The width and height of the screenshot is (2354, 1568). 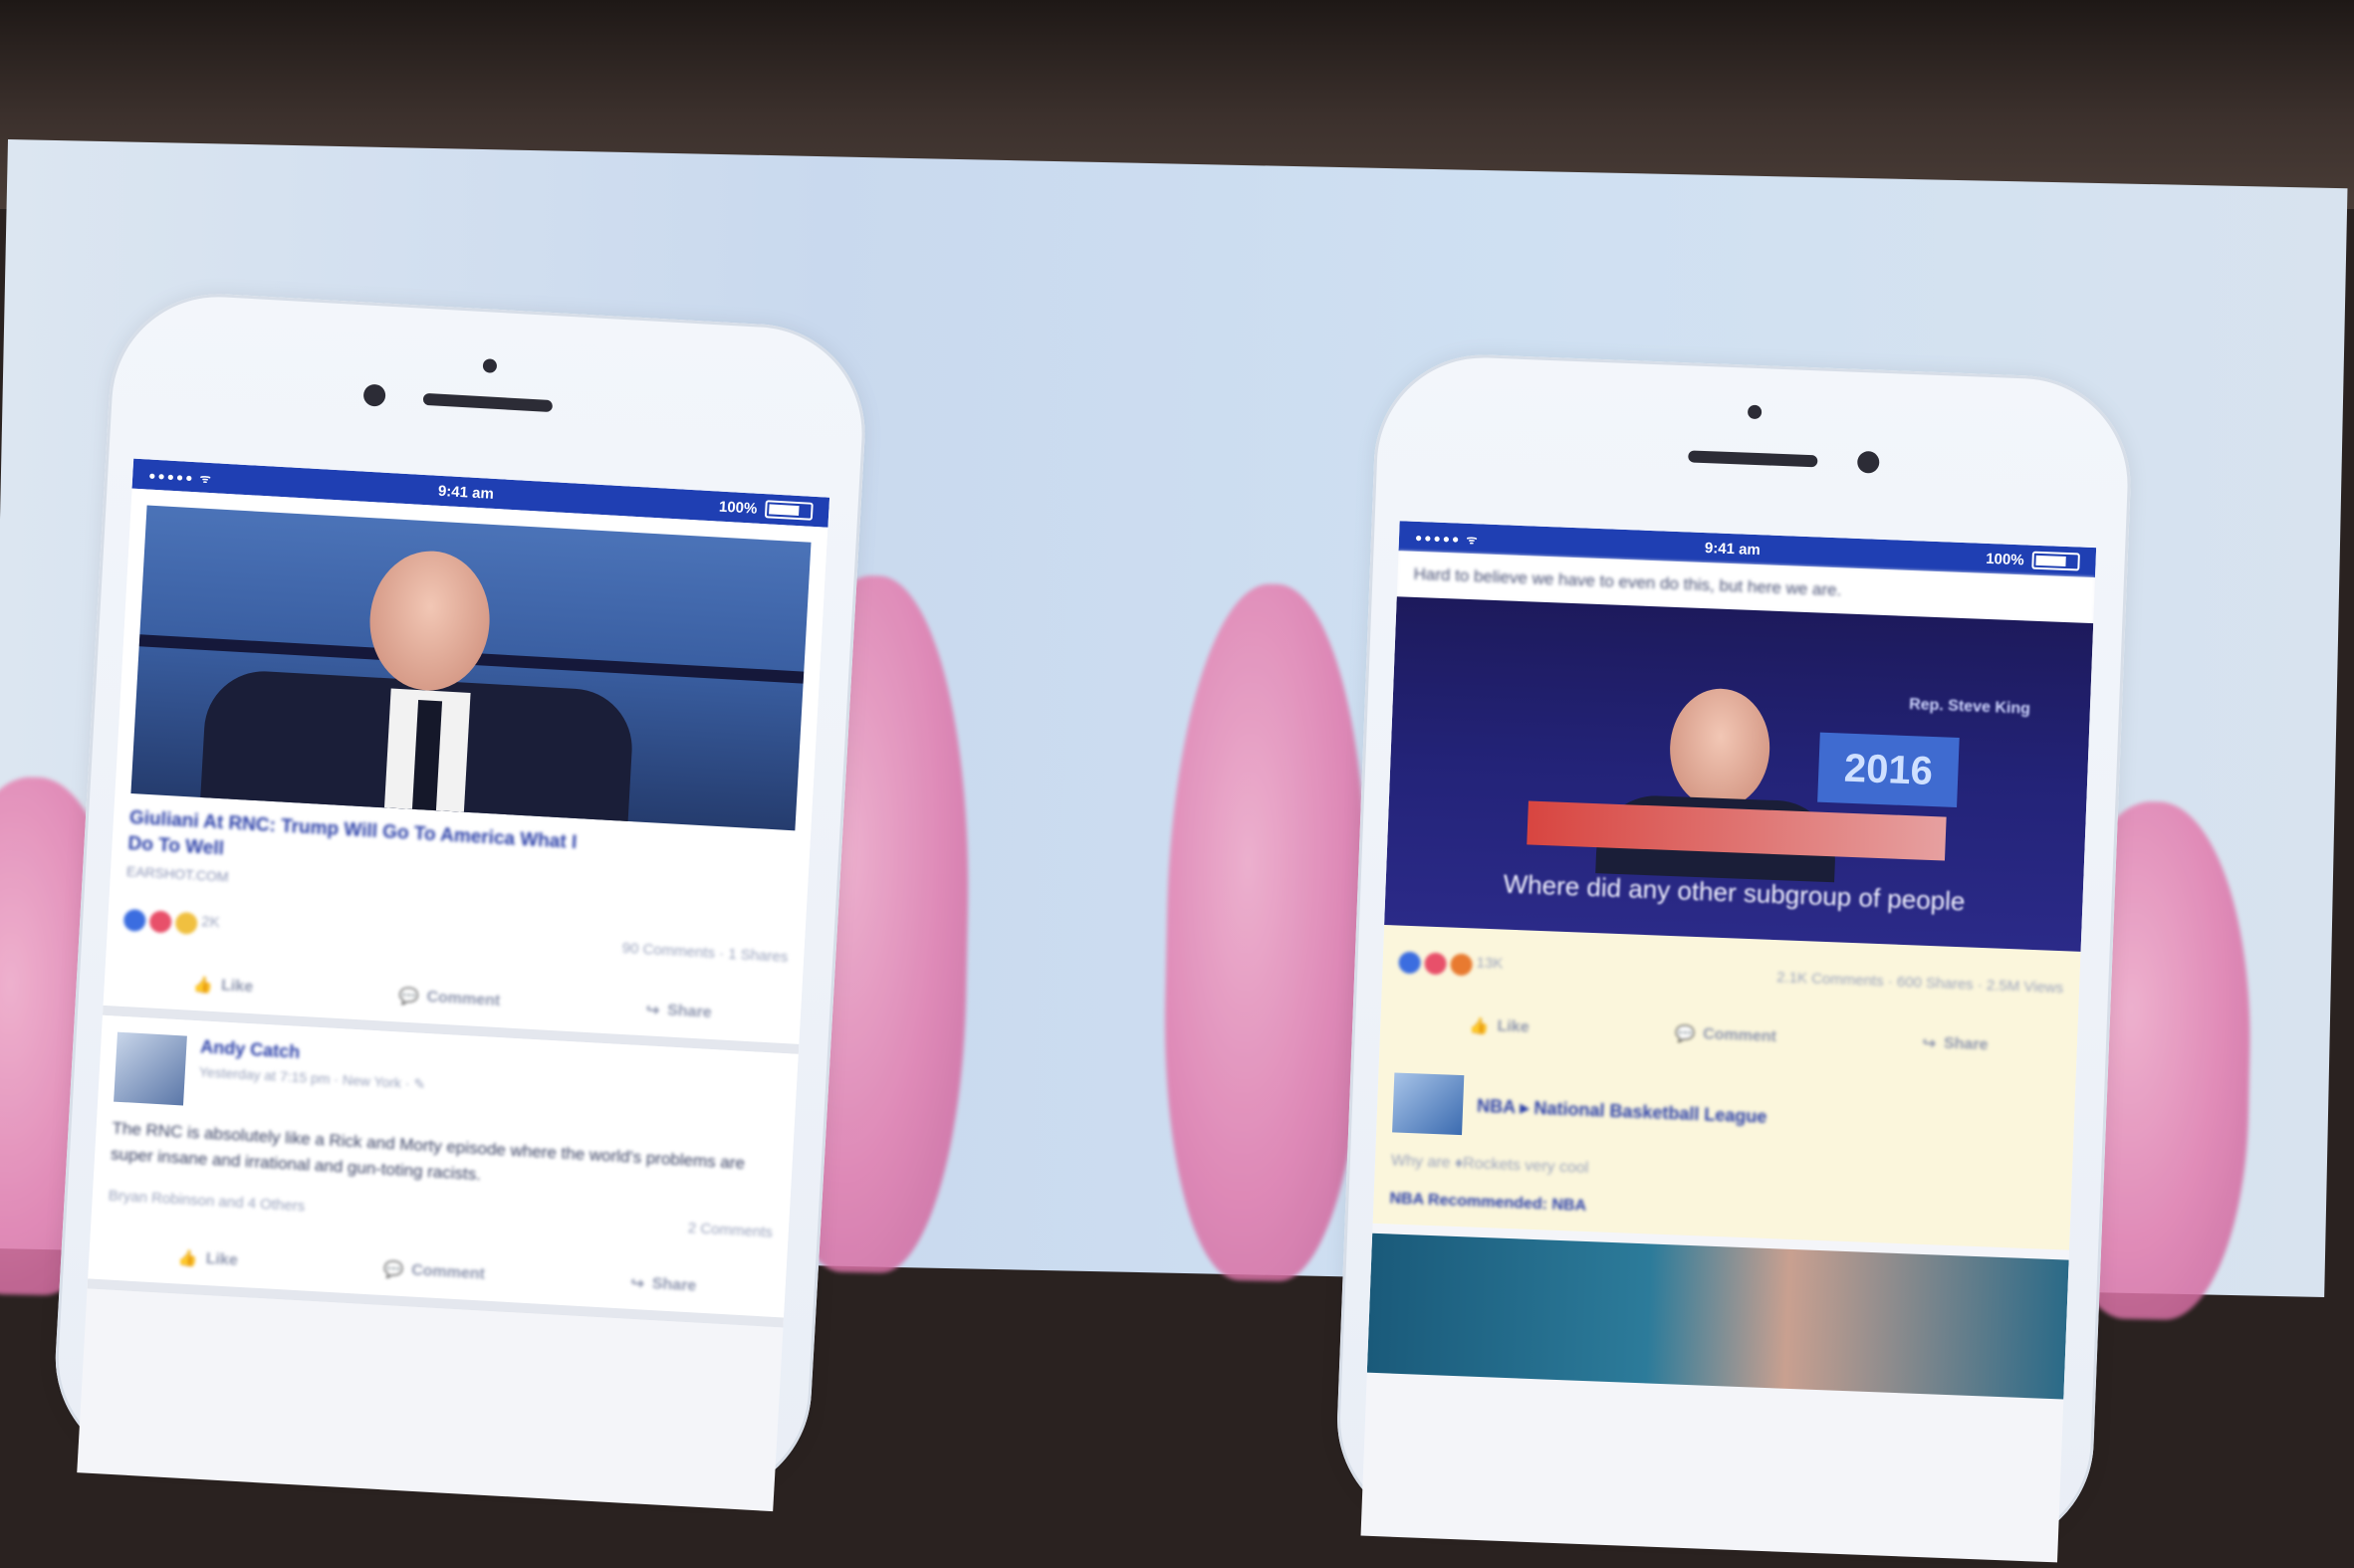 I want to click on video-year-graphic: 2016, so click(x=1888, y=769).